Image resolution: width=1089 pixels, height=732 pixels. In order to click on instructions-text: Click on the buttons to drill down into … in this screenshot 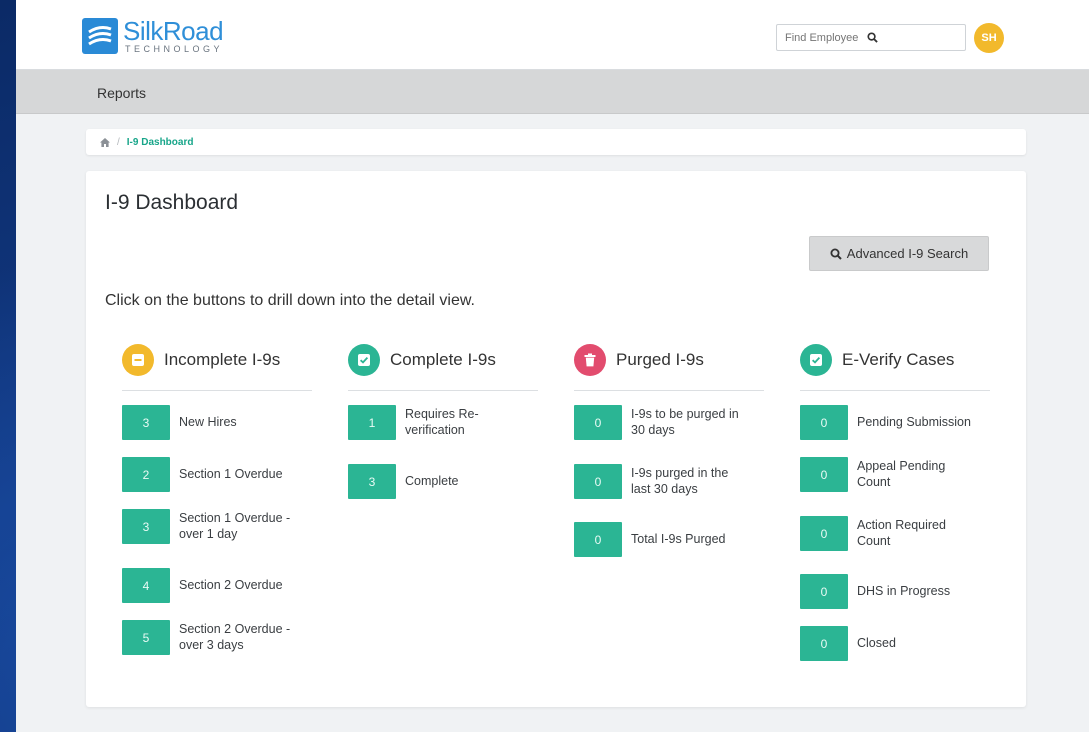, I will do `click(290, 300)`.